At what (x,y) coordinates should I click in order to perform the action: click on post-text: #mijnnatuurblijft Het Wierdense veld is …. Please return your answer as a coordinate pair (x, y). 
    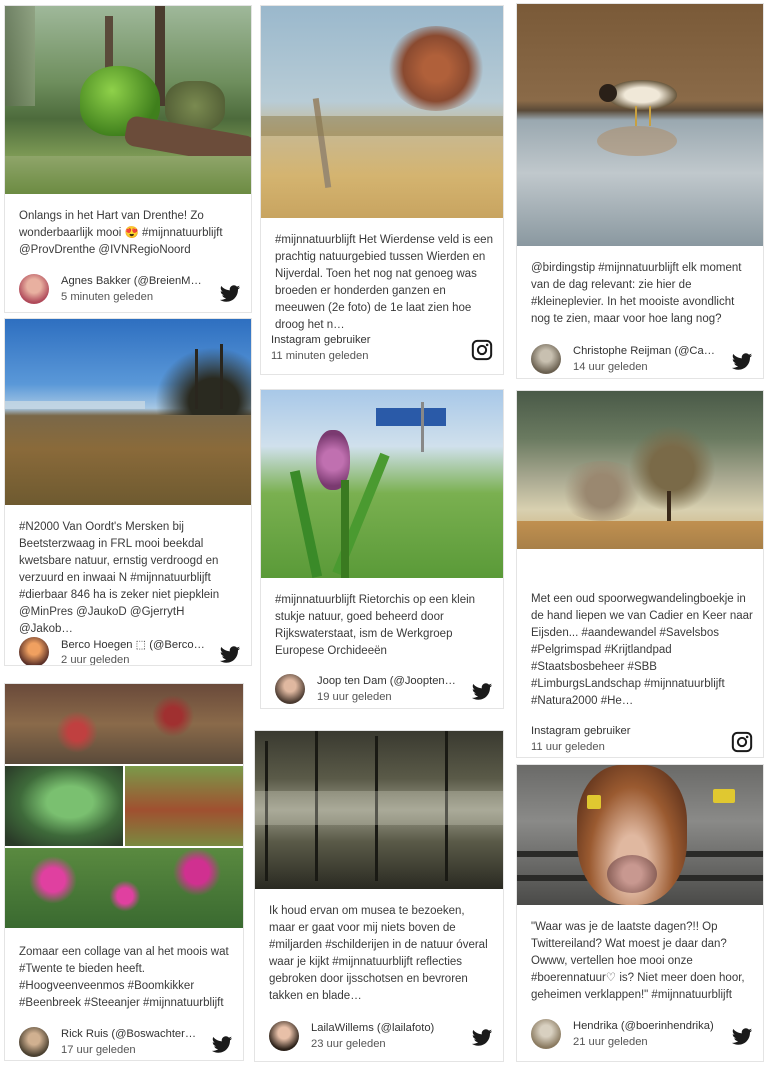
    Looking at the image, I should click on (384, 282).